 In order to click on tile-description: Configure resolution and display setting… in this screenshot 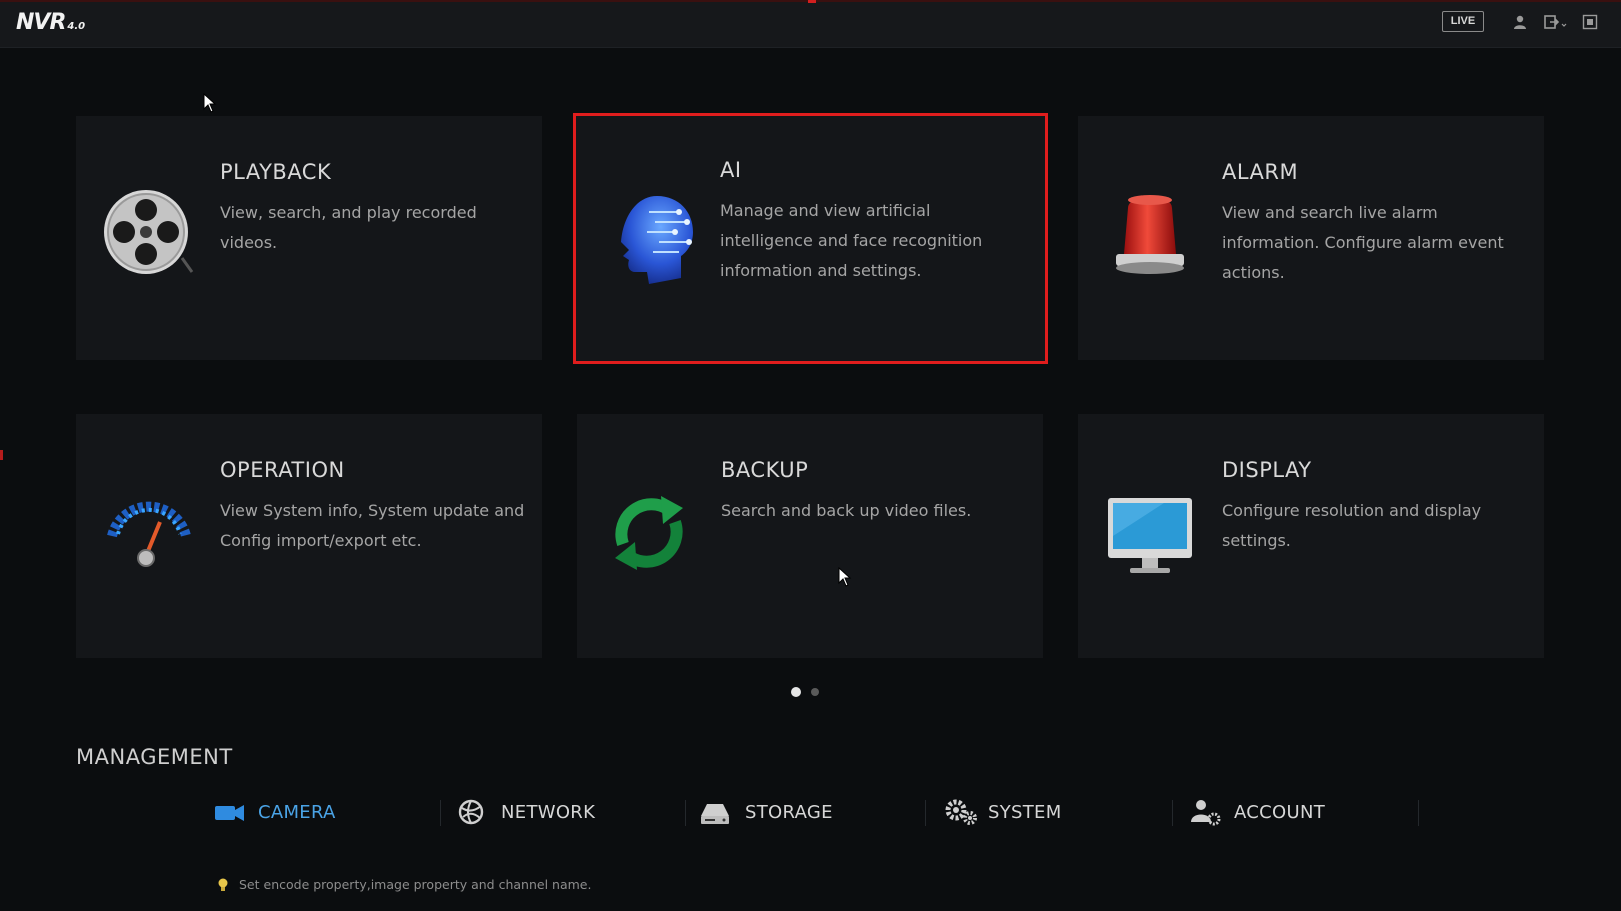, I will do `click(1352, 525)`.